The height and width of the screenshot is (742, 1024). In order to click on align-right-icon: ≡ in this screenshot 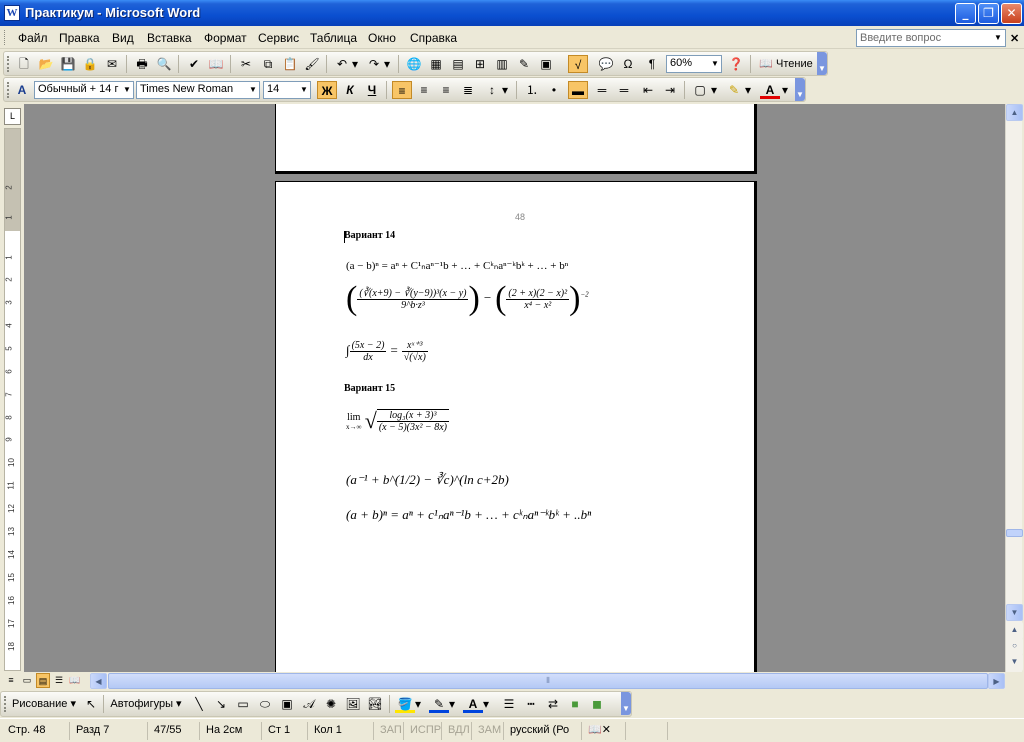, I will do `click(446, 90)`.